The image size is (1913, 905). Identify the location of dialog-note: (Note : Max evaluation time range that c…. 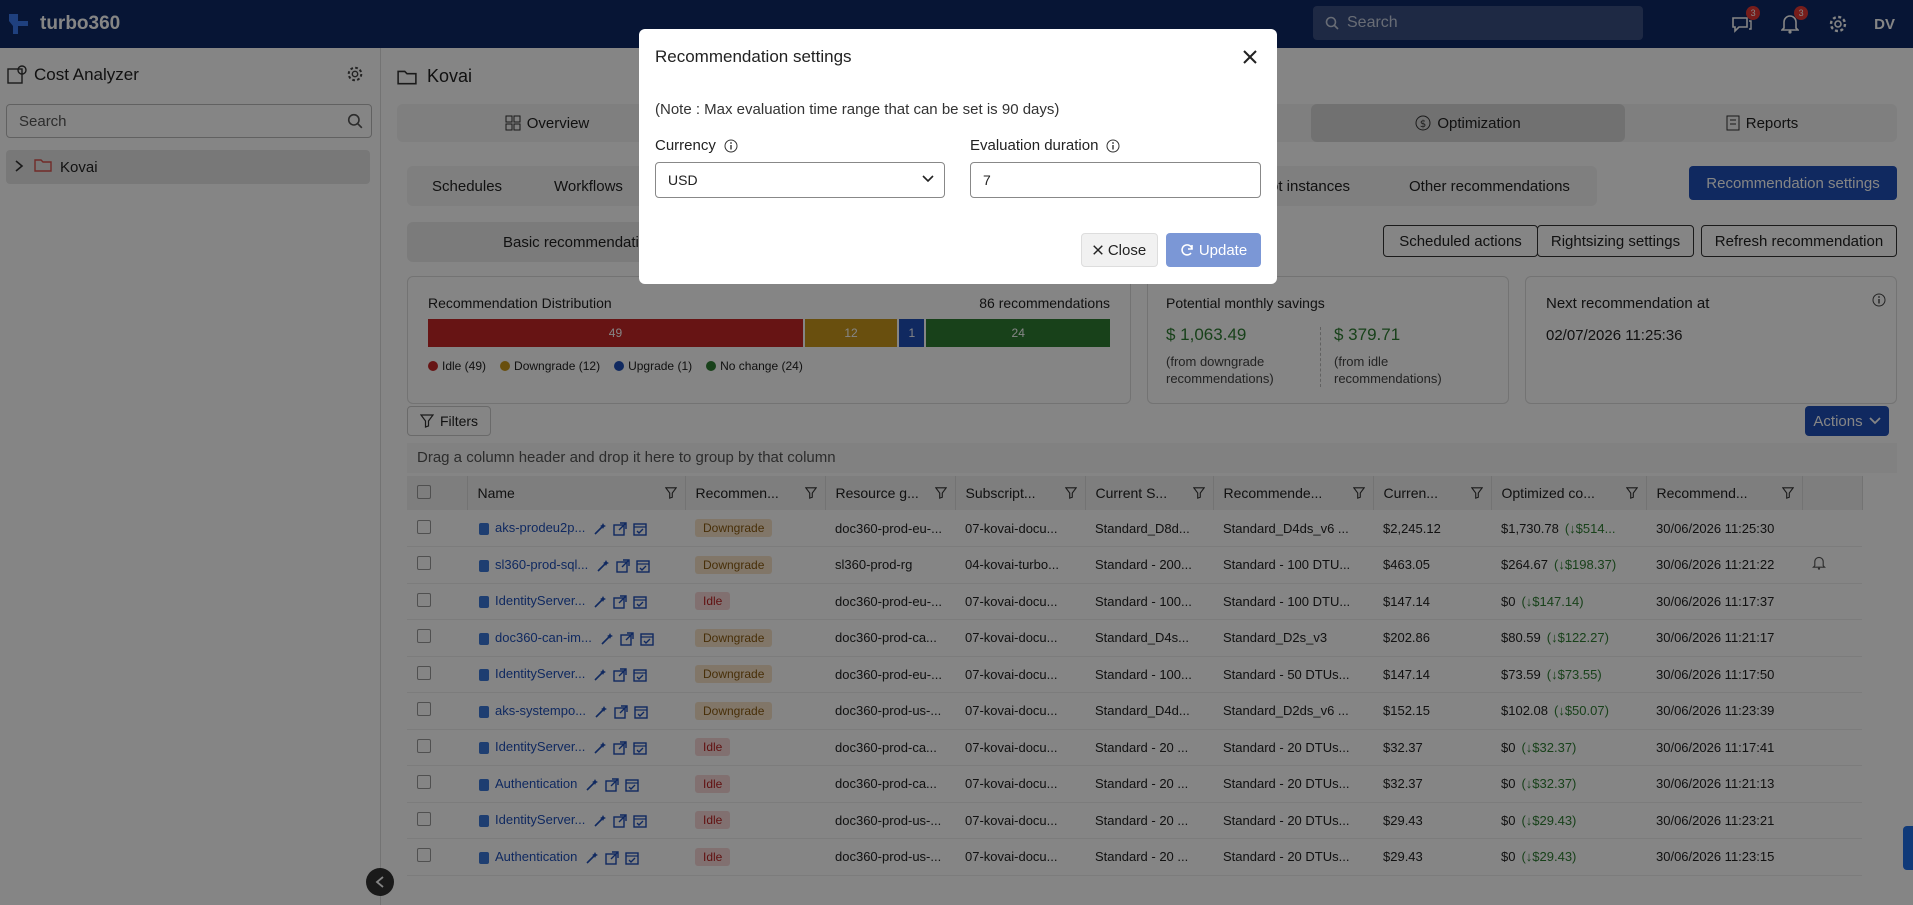
(857, 109).